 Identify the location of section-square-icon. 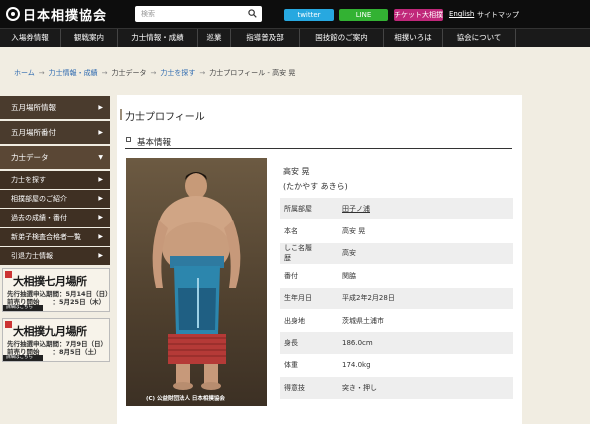
(128, 139).